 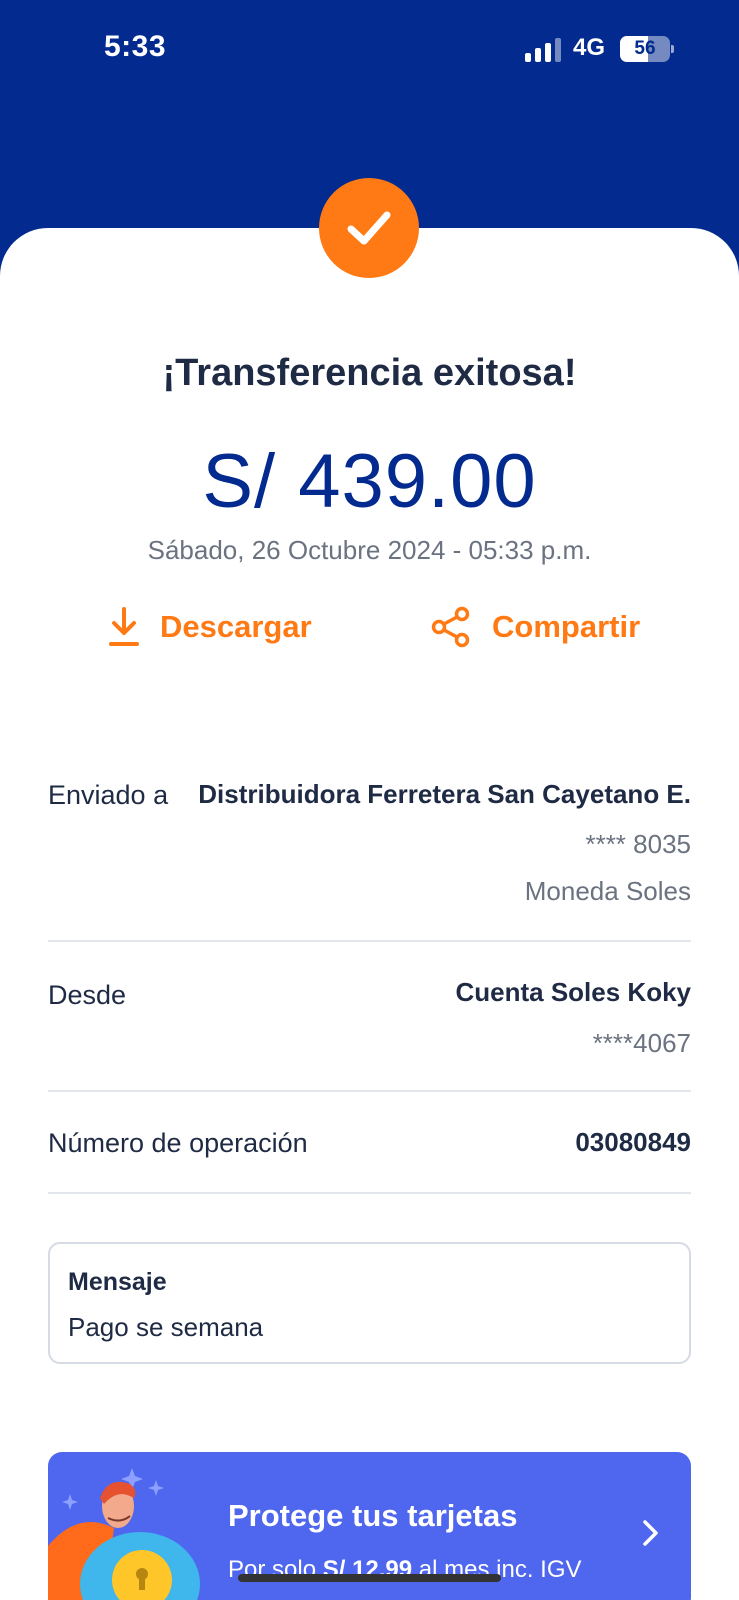 What do you see at coordinates (124, 626) in the screenshot?
I see `download-icon` at bounding box center [124, 626].